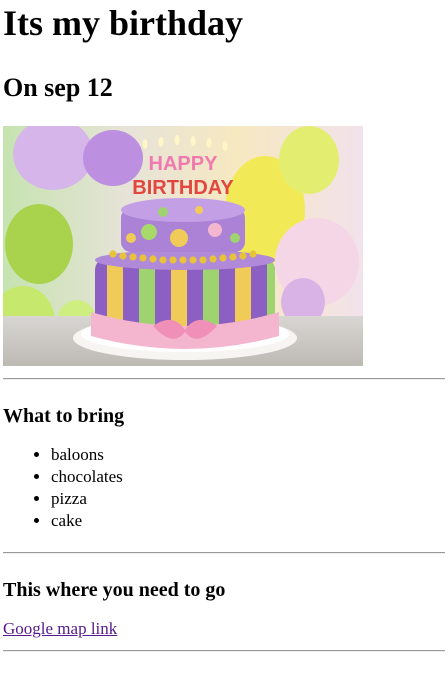 The width and height of the screenshot is (448, 679). What do you see at coordinates (248, 455) in the screenshot?
I see `list-item: baloons` at bounding box center [248, 455].